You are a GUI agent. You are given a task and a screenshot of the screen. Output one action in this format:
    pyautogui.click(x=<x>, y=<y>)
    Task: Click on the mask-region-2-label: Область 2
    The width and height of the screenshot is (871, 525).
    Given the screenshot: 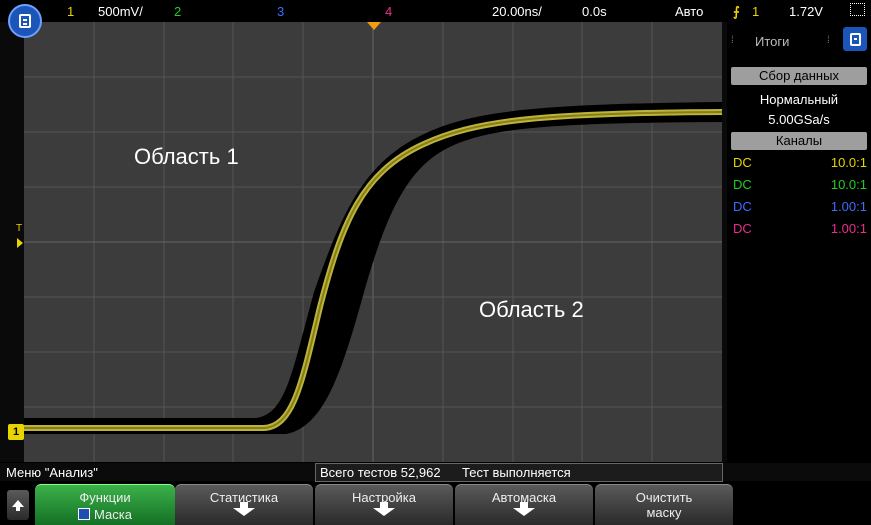 What is the action you would take?
    pyautogui.click(x=531, y=309)
    